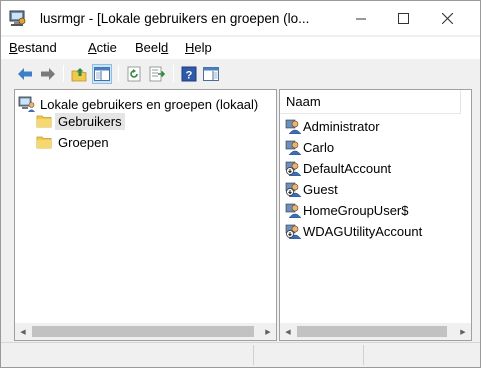  I want to click on show-hide-console-tree-icon, so click(102, 74).